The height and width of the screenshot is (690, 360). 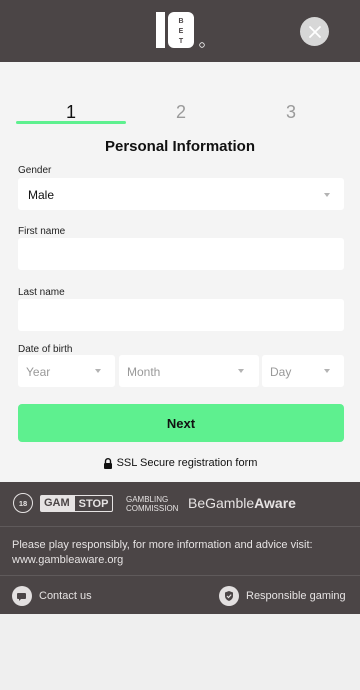 I want to click on gambling-commission-logo: GAMBLING COMMISSION, so click(x=152, y=504).